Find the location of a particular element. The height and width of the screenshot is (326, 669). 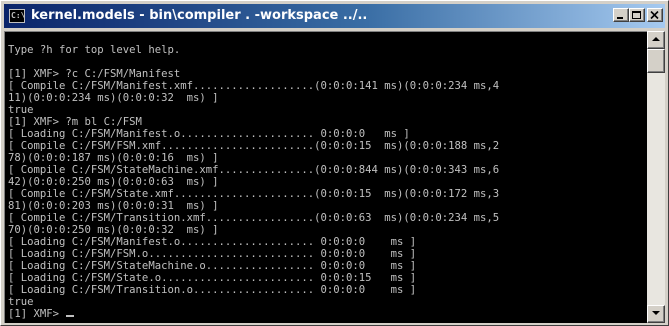

scrollbar-thumb is located at coordinates (656, 61).